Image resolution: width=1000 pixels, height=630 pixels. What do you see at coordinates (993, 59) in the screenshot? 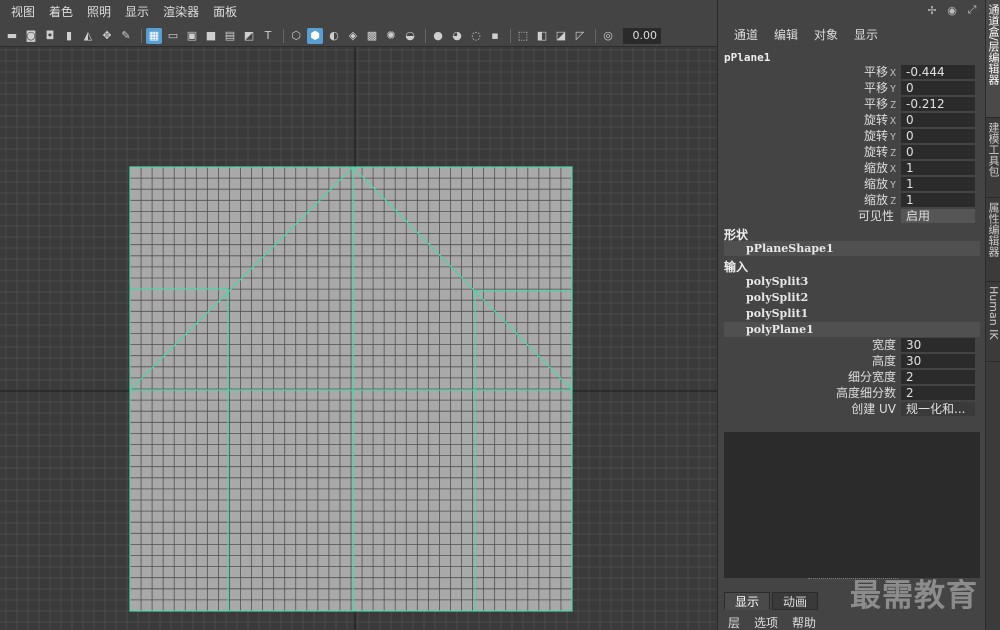
I see `side-tab-channel-box: 通道盒/层编辑器` at bounding box center [993, 59].